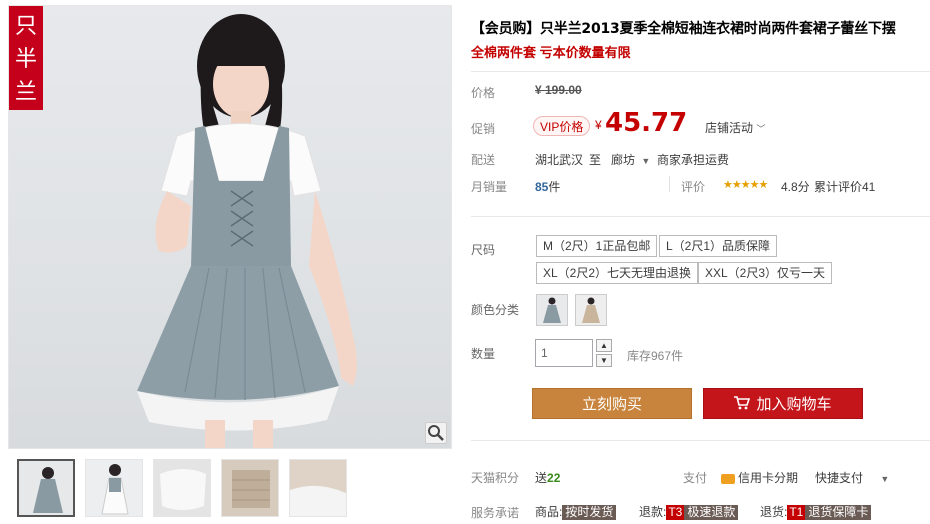 Image resolution: width=930 pixels, height=524 pixels. Describe the element at coordinates (597, 246) in the screenshot. I see `size-option-m: M（2尺）1正品包邮` at that location.